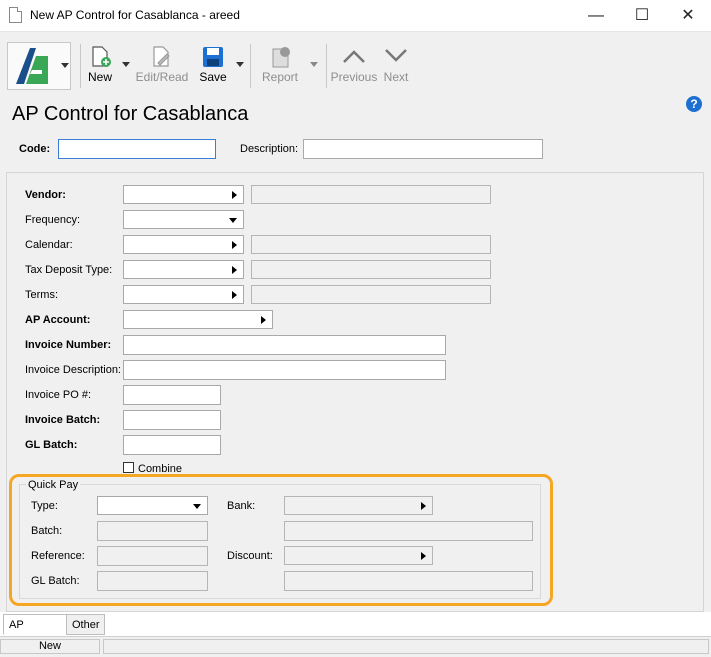 The width and height of the screenshot is (711, 657). What do you see at coordinates (183, 219) in the screenshot?
I see `frequency-select` at bounding box center [183, 219].